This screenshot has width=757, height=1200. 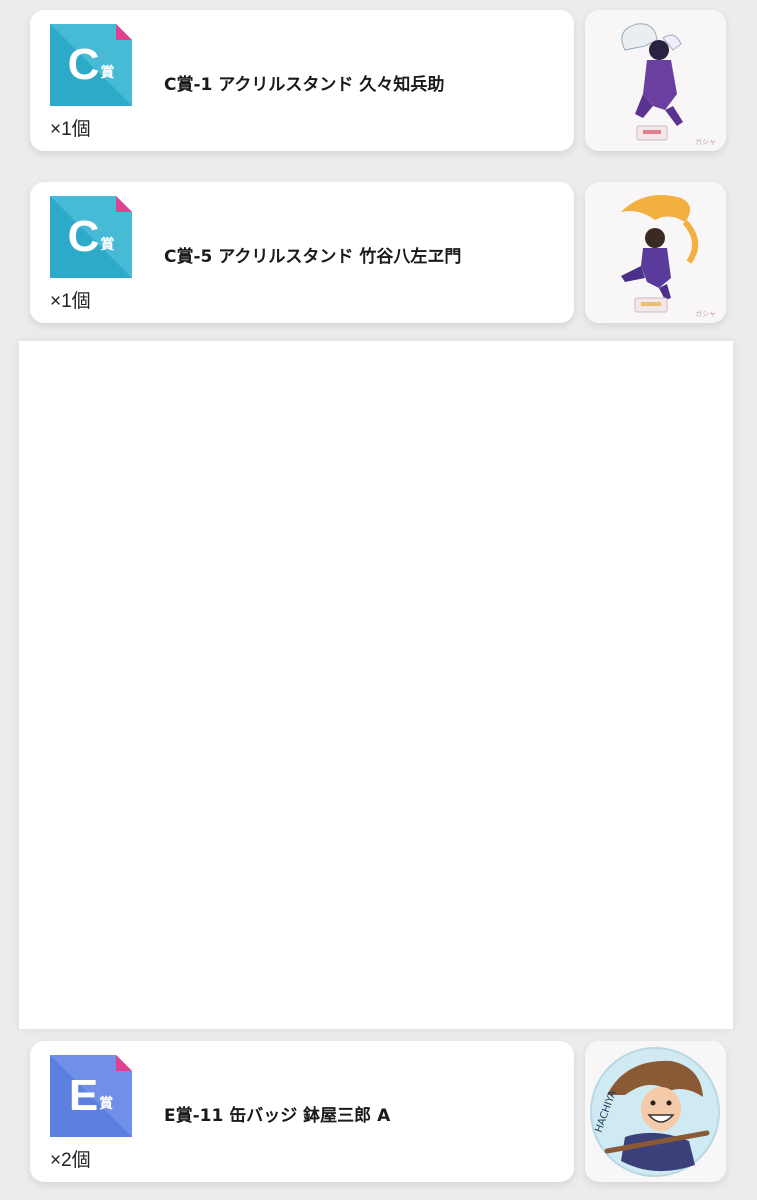 What do you see at coordinates (83, 1095) in the screenshot?
I see `badge-letter: E` at bounding box center [83, 1095].